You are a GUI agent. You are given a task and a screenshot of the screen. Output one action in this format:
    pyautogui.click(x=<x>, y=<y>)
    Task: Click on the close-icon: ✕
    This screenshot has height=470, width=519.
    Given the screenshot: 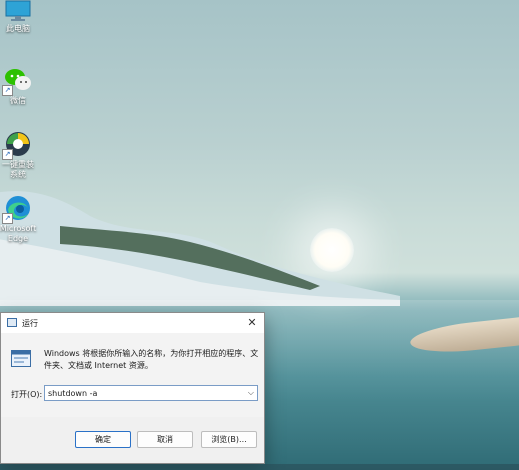 What is the action you would take?
    pyautogui.click(x=252, y=322)
    